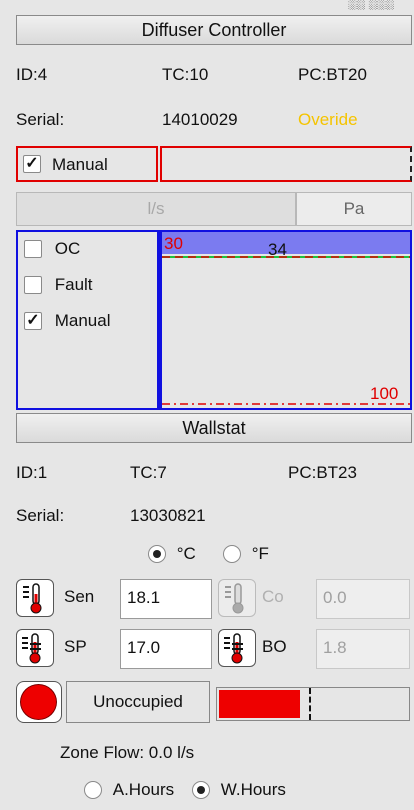  Describe the element at coordinates (33, 284) in the screenshot. I see `fault-checkbox` at that location.